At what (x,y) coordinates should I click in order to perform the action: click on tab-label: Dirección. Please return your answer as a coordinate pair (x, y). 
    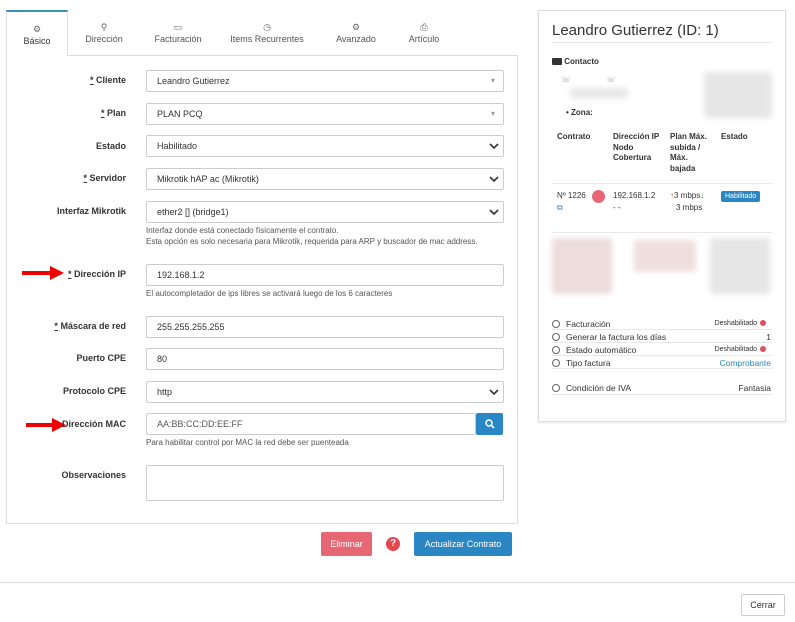
    Looking at the image, I should click on (104, 39).